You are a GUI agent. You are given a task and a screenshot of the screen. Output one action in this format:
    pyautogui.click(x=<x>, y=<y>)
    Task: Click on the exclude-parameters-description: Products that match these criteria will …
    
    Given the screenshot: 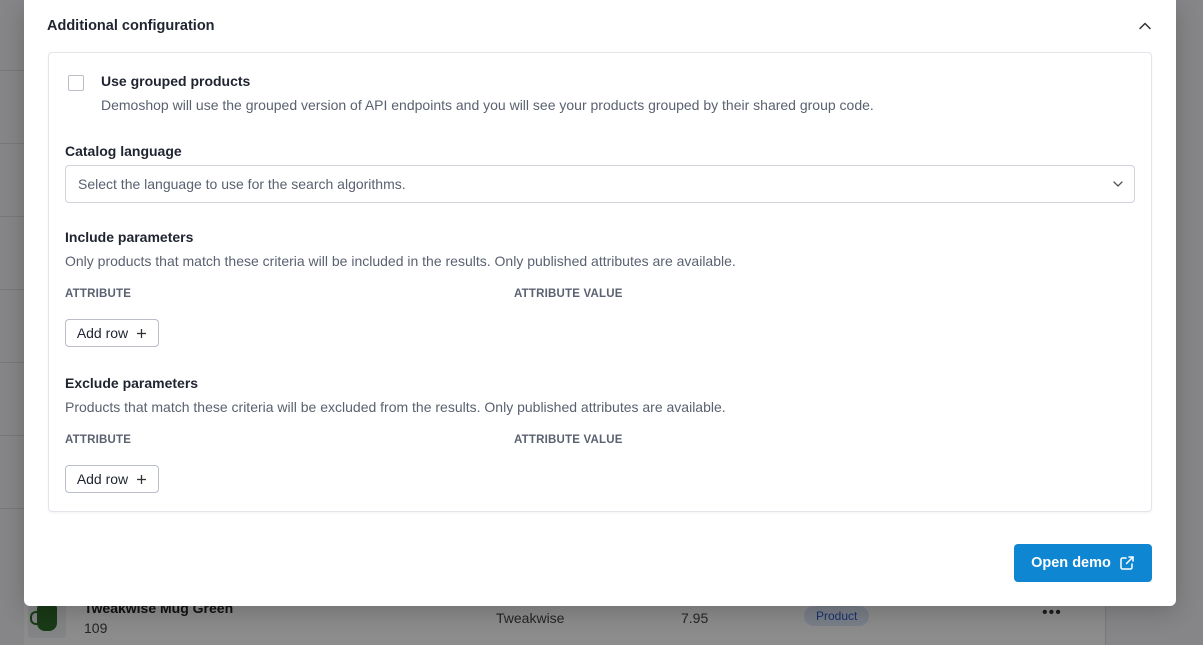 What is the action you would take?
    pyautogui.click(x=395, y=407)
    